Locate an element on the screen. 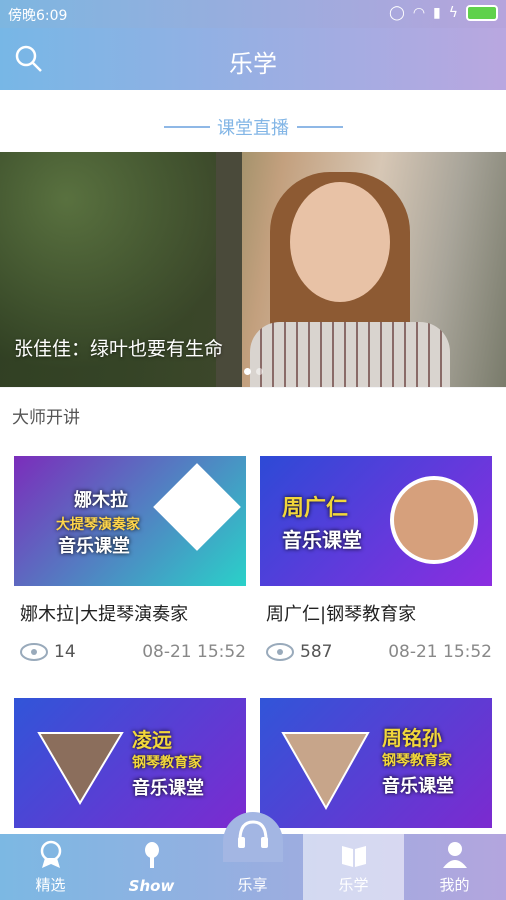  tab-label: 精选 is located at coordinates (50, 885).